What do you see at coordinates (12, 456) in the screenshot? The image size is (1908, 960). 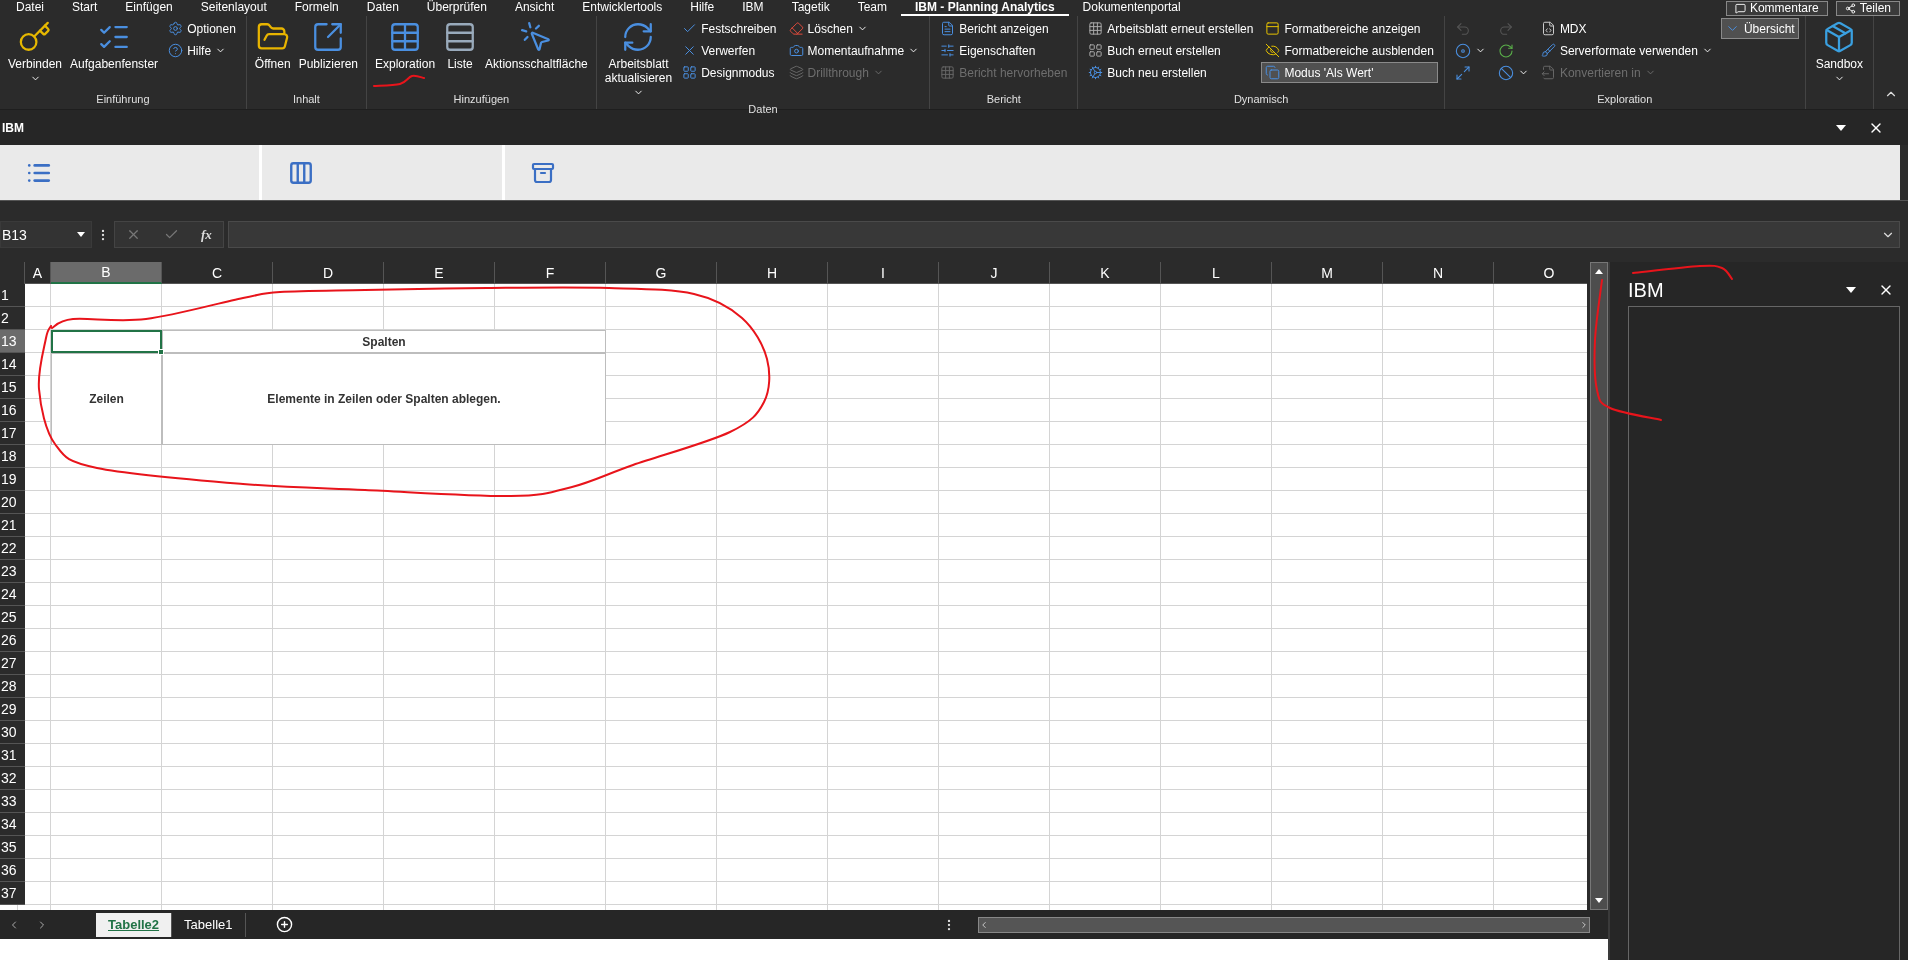 I see `row-header: 18` at bounding box center [12, 456].